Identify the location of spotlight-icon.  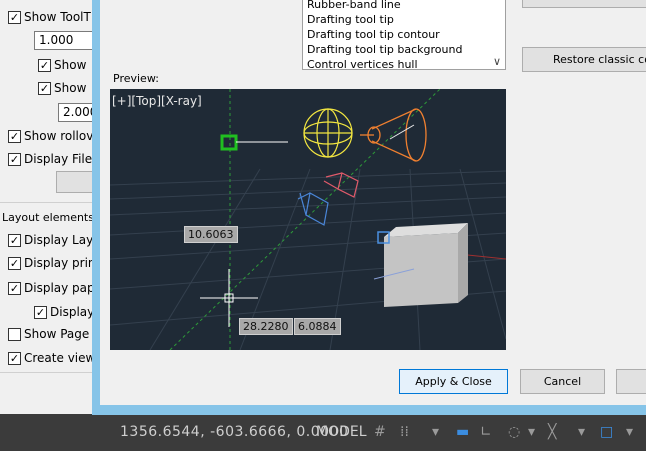
(393, 135).